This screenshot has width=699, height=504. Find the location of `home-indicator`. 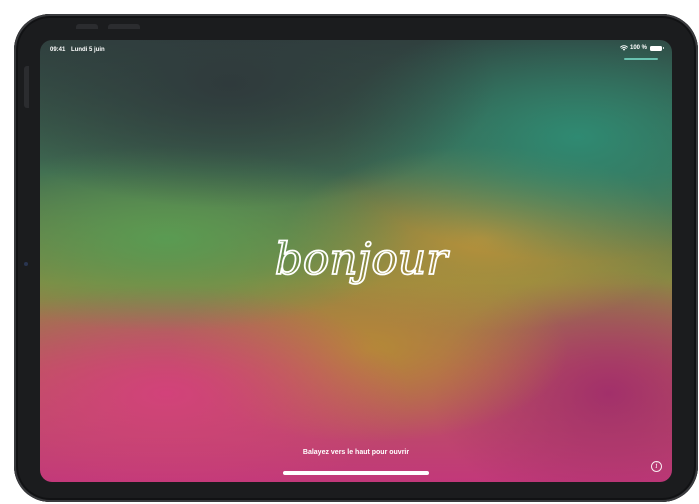

home-indicator is located at coordinates (356, 473).